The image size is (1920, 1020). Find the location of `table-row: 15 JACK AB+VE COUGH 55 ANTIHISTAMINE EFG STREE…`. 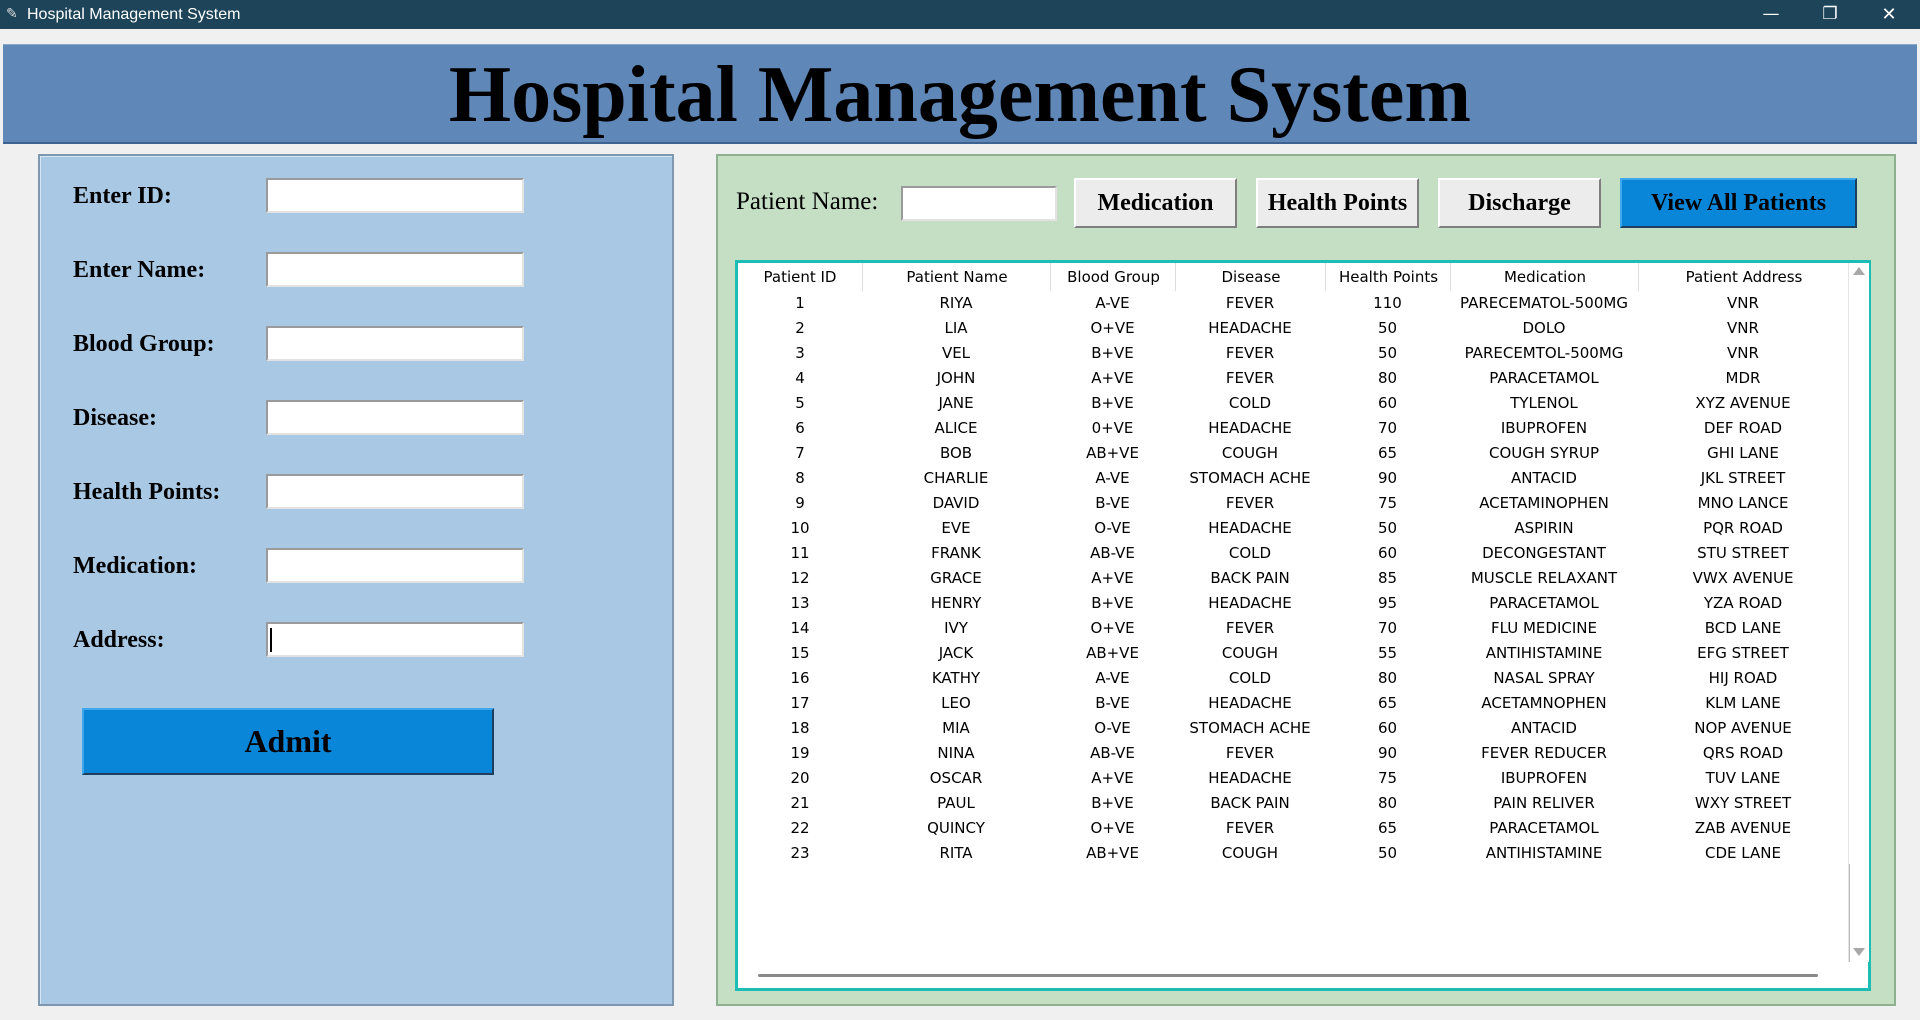

table-row: 15 JACK AB+VE COUGH 55 ANTIHISTAMINE EFG STREE… is located at coordinates (1293, 653).